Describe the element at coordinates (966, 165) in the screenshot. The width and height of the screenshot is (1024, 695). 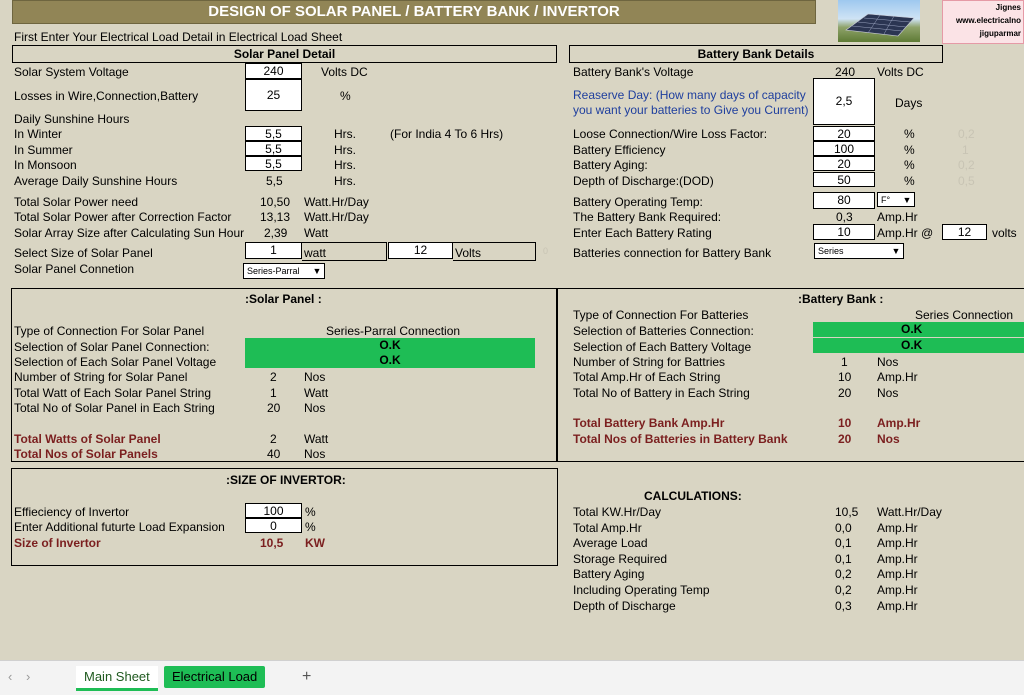
I see `battery-aging-ghost: 0,2` at that location.